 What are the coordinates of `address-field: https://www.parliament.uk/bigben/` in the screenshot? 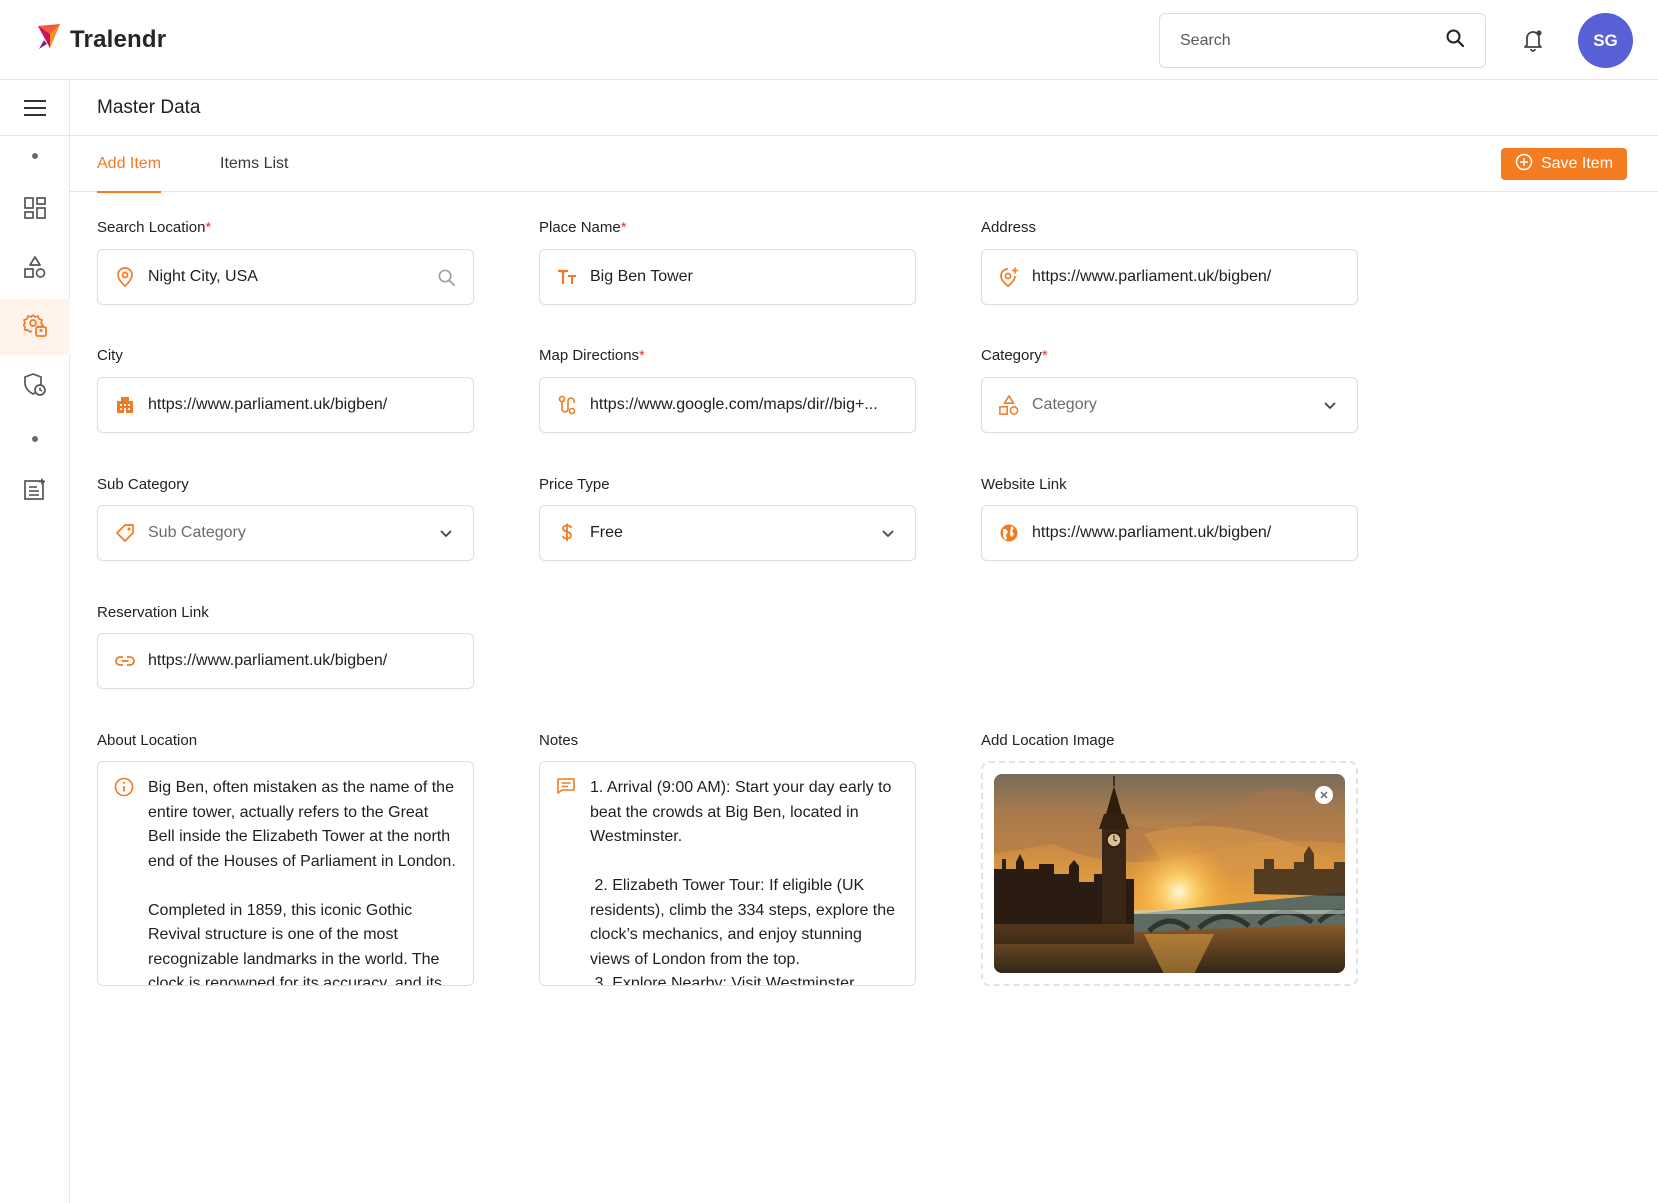 It's located at (1169, 277).